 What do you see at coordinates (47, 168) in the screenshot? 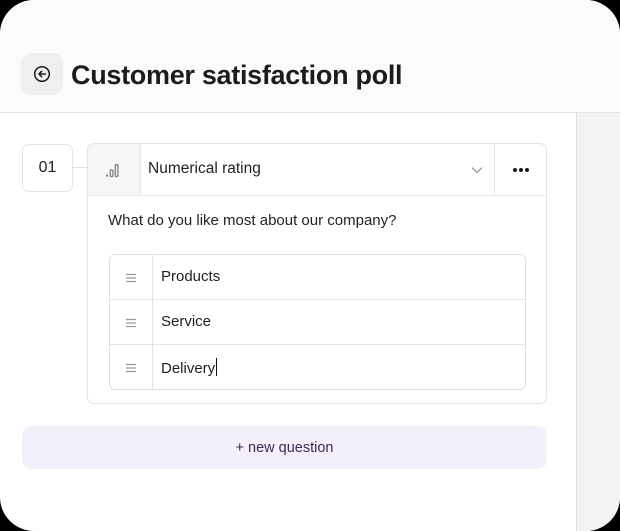
I see `question-number: 01` at bounding box center [47, 168].